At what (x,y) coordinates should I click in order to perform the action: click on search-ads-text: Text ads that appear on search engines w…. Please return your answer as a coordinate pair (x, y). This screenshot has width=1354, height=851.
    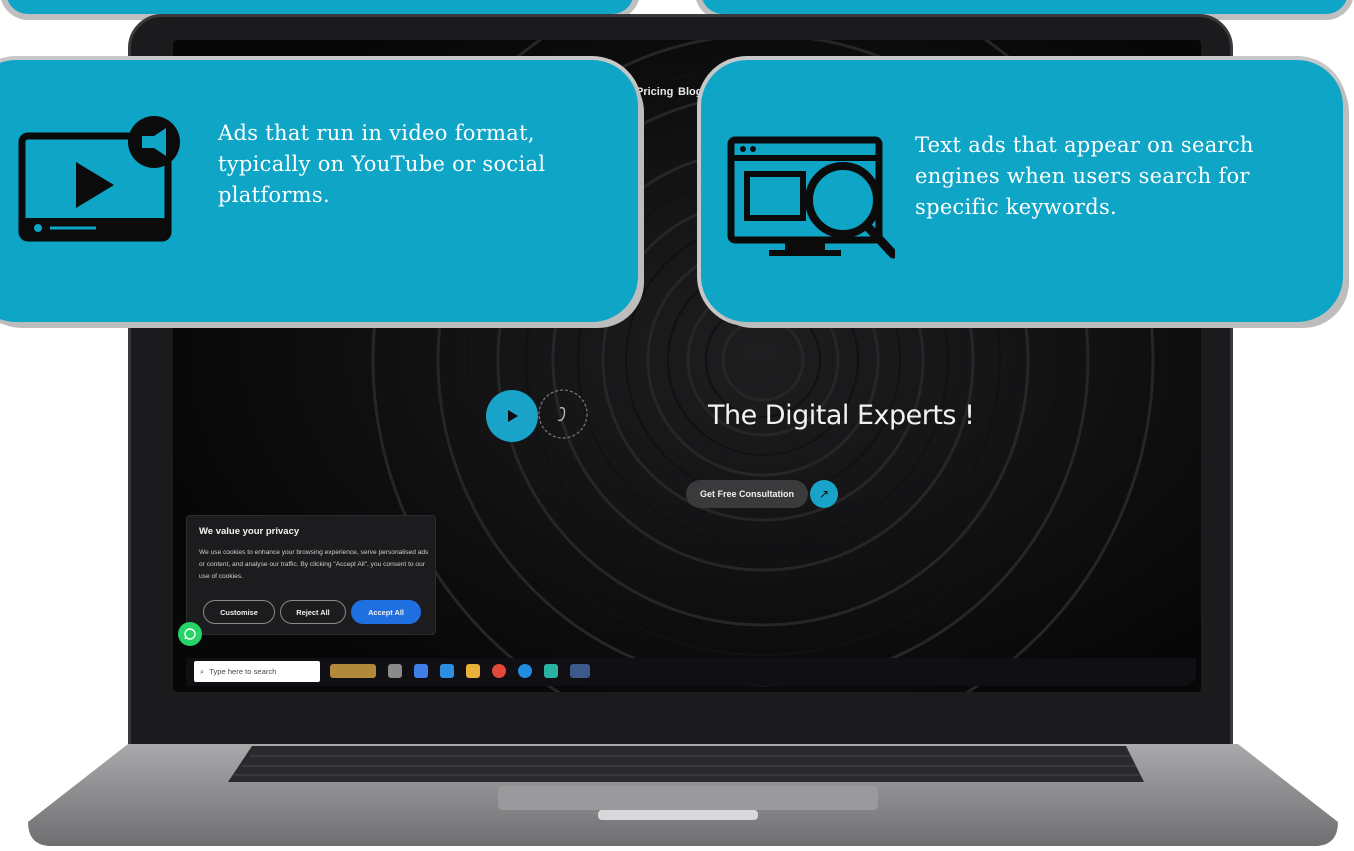
    Looking at the image, I should click on (1084, 176).